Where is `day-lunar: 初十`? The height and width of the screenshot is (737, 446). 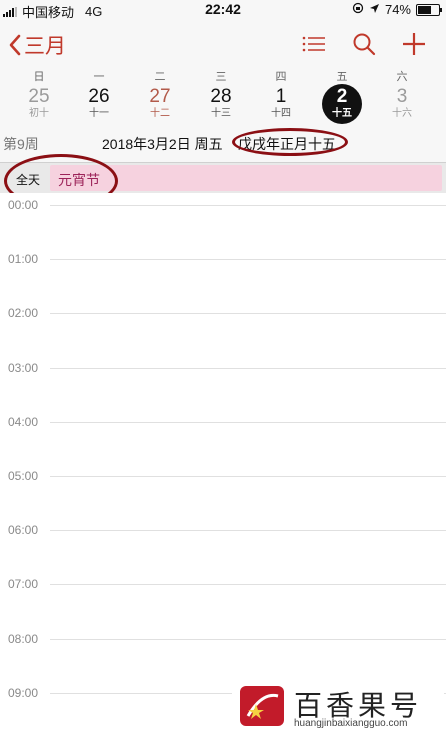
day-lunar: 初十 is located at coordinates (39, 113).